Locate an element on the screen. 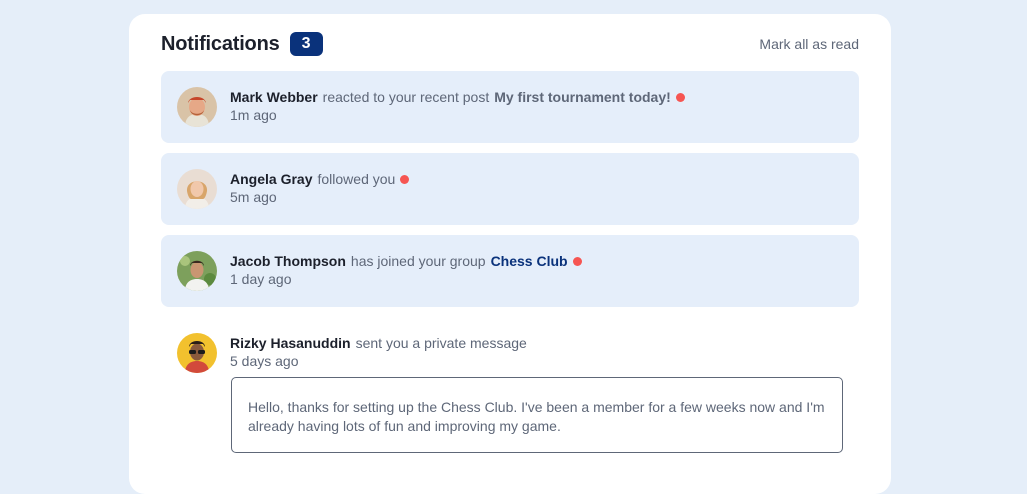 The height and width of the screenshot is (494, 1027). user-name-link: Jacob Thompson is located at coordinates (288, 261).